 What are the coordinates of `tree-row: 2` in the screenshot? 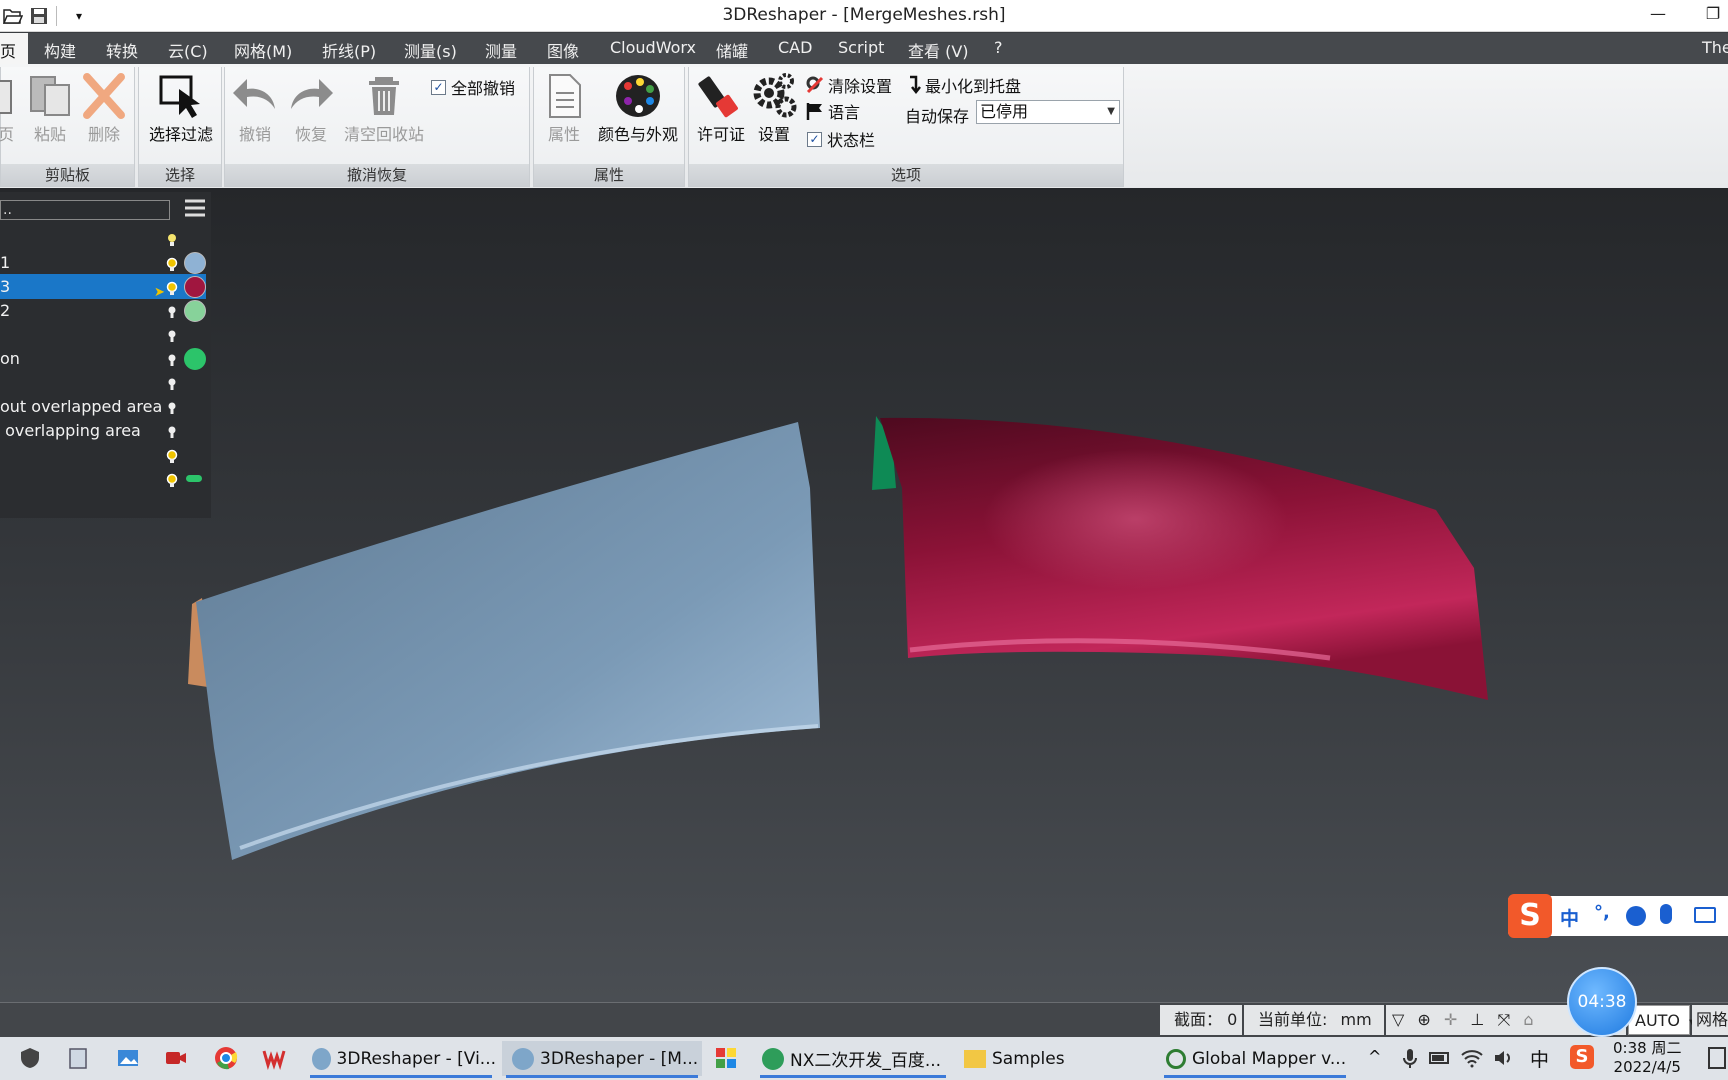 It's located at (105, 310).